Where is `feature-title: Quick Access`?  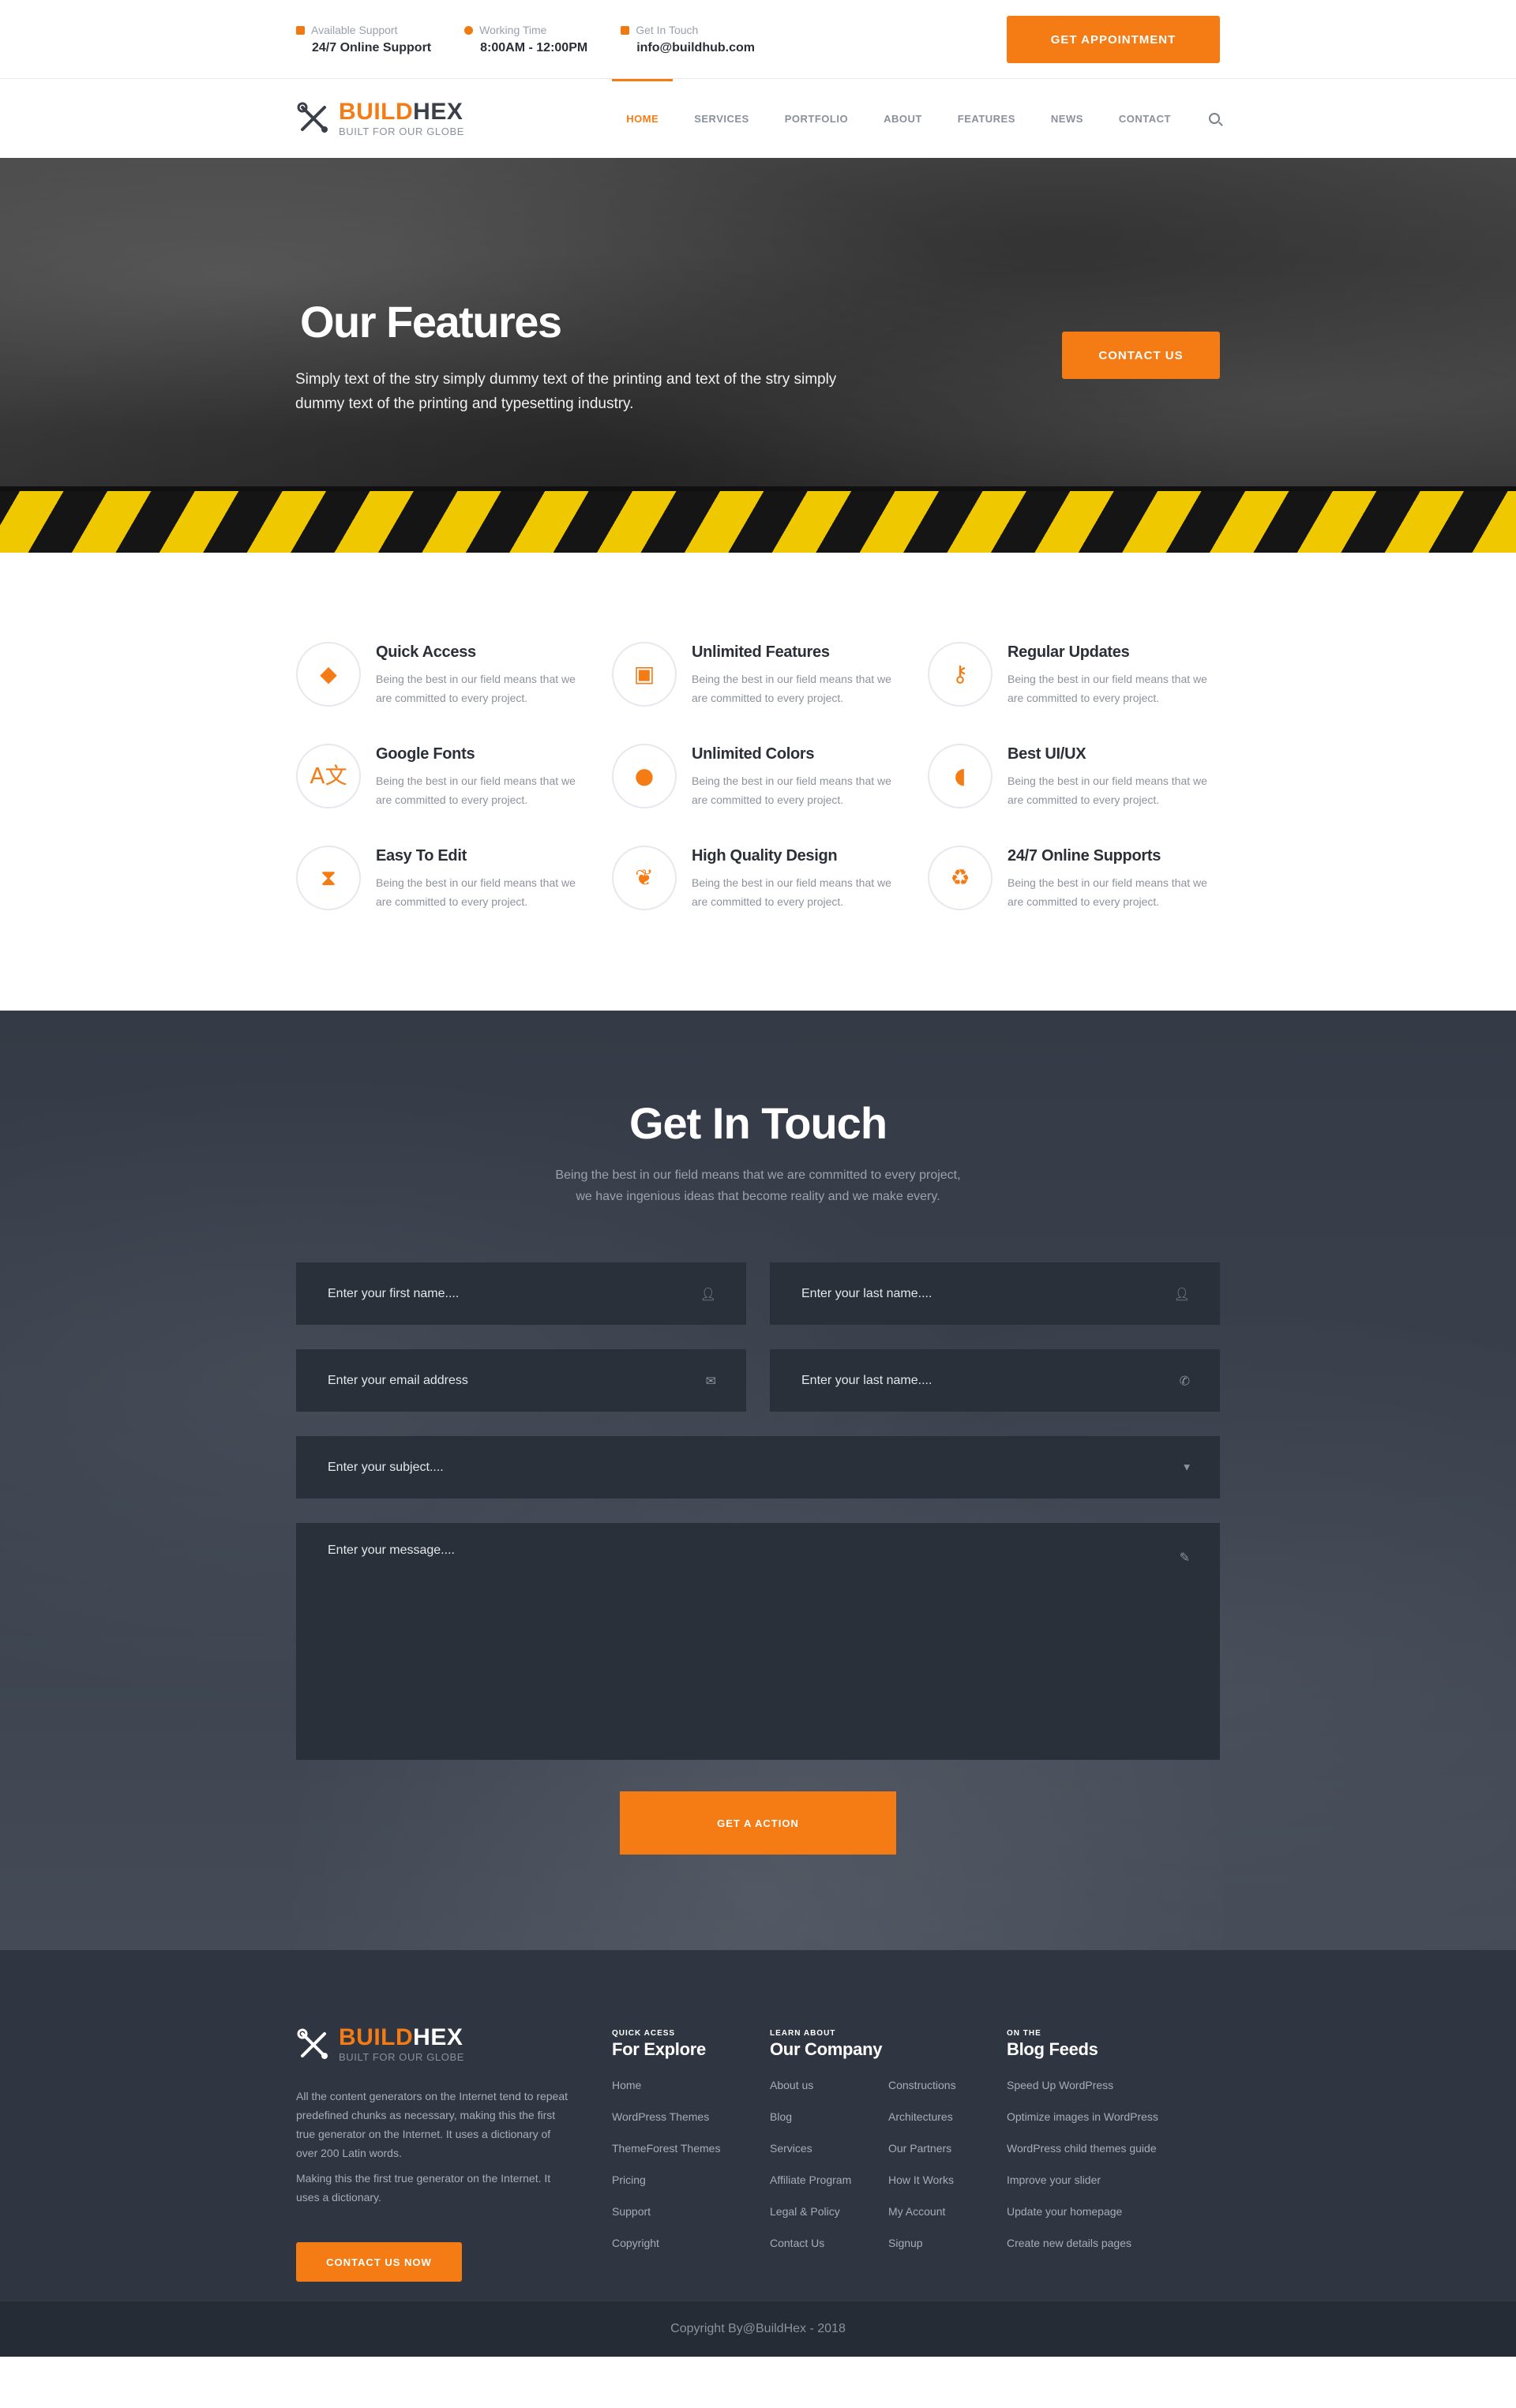 feature-title: Quick Access is located at coordinates (426, 652).